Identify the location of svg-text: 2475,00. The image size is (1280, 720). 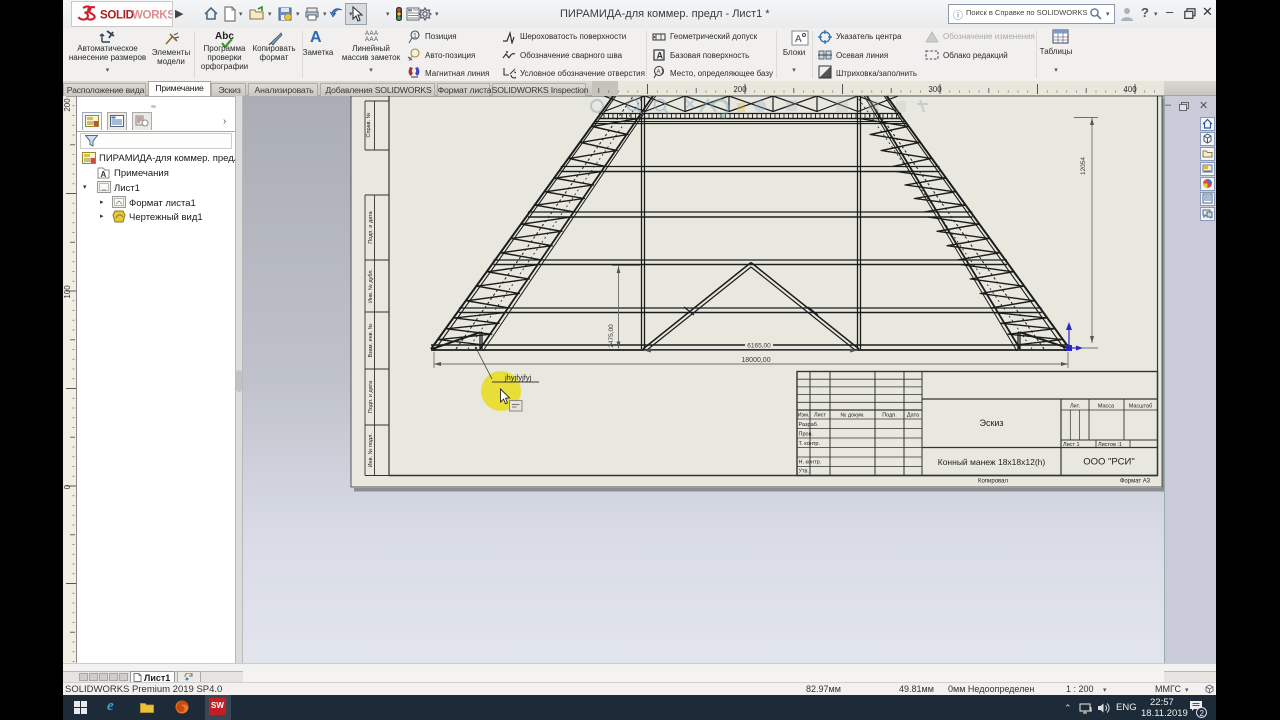
(611, 336).